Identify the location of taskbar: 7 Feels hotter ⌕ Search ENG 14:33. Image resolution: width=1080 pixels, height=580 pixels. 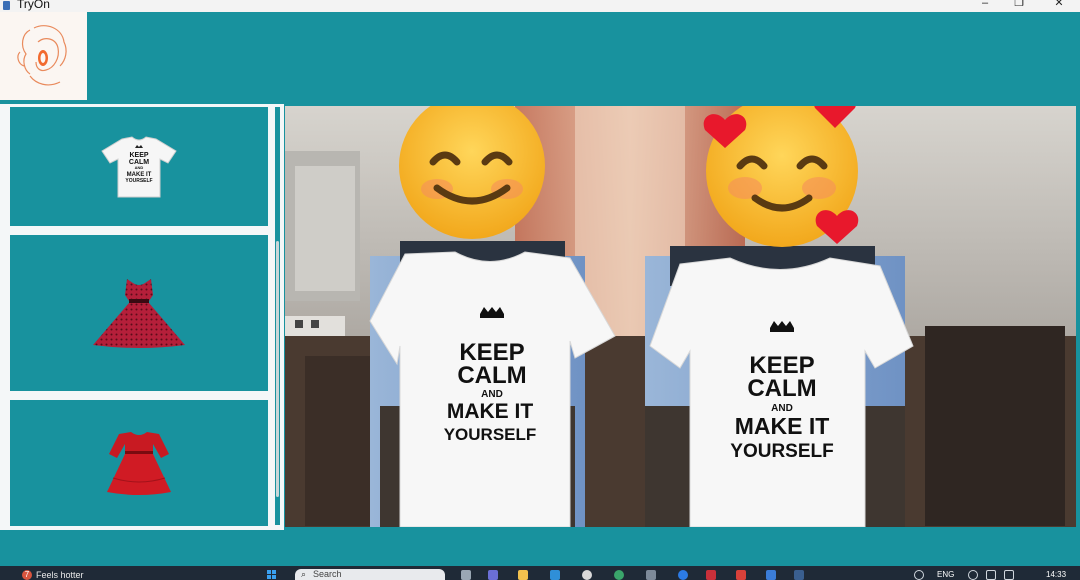
(540, 573).